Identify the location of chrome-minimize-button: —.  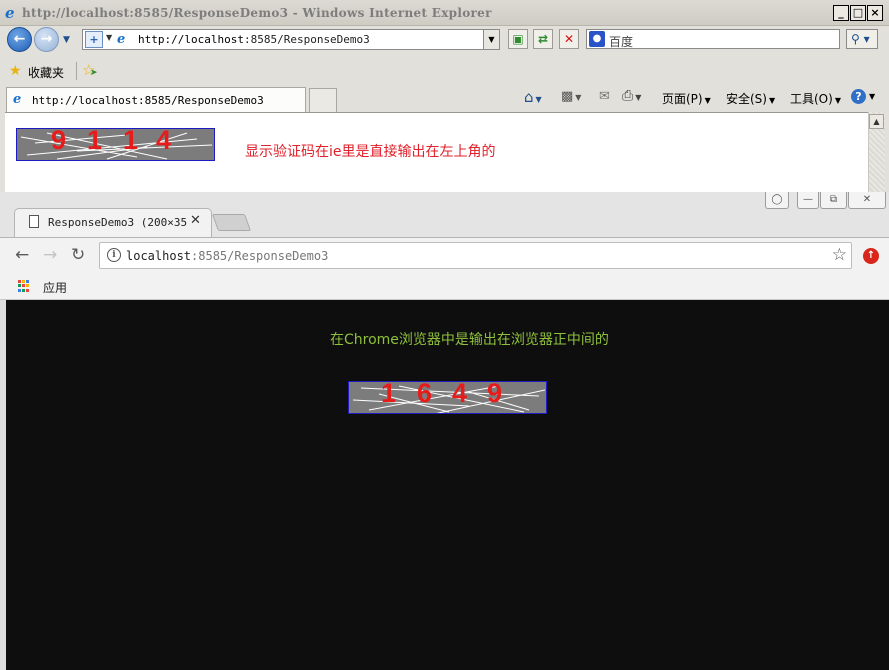
(808, 200).